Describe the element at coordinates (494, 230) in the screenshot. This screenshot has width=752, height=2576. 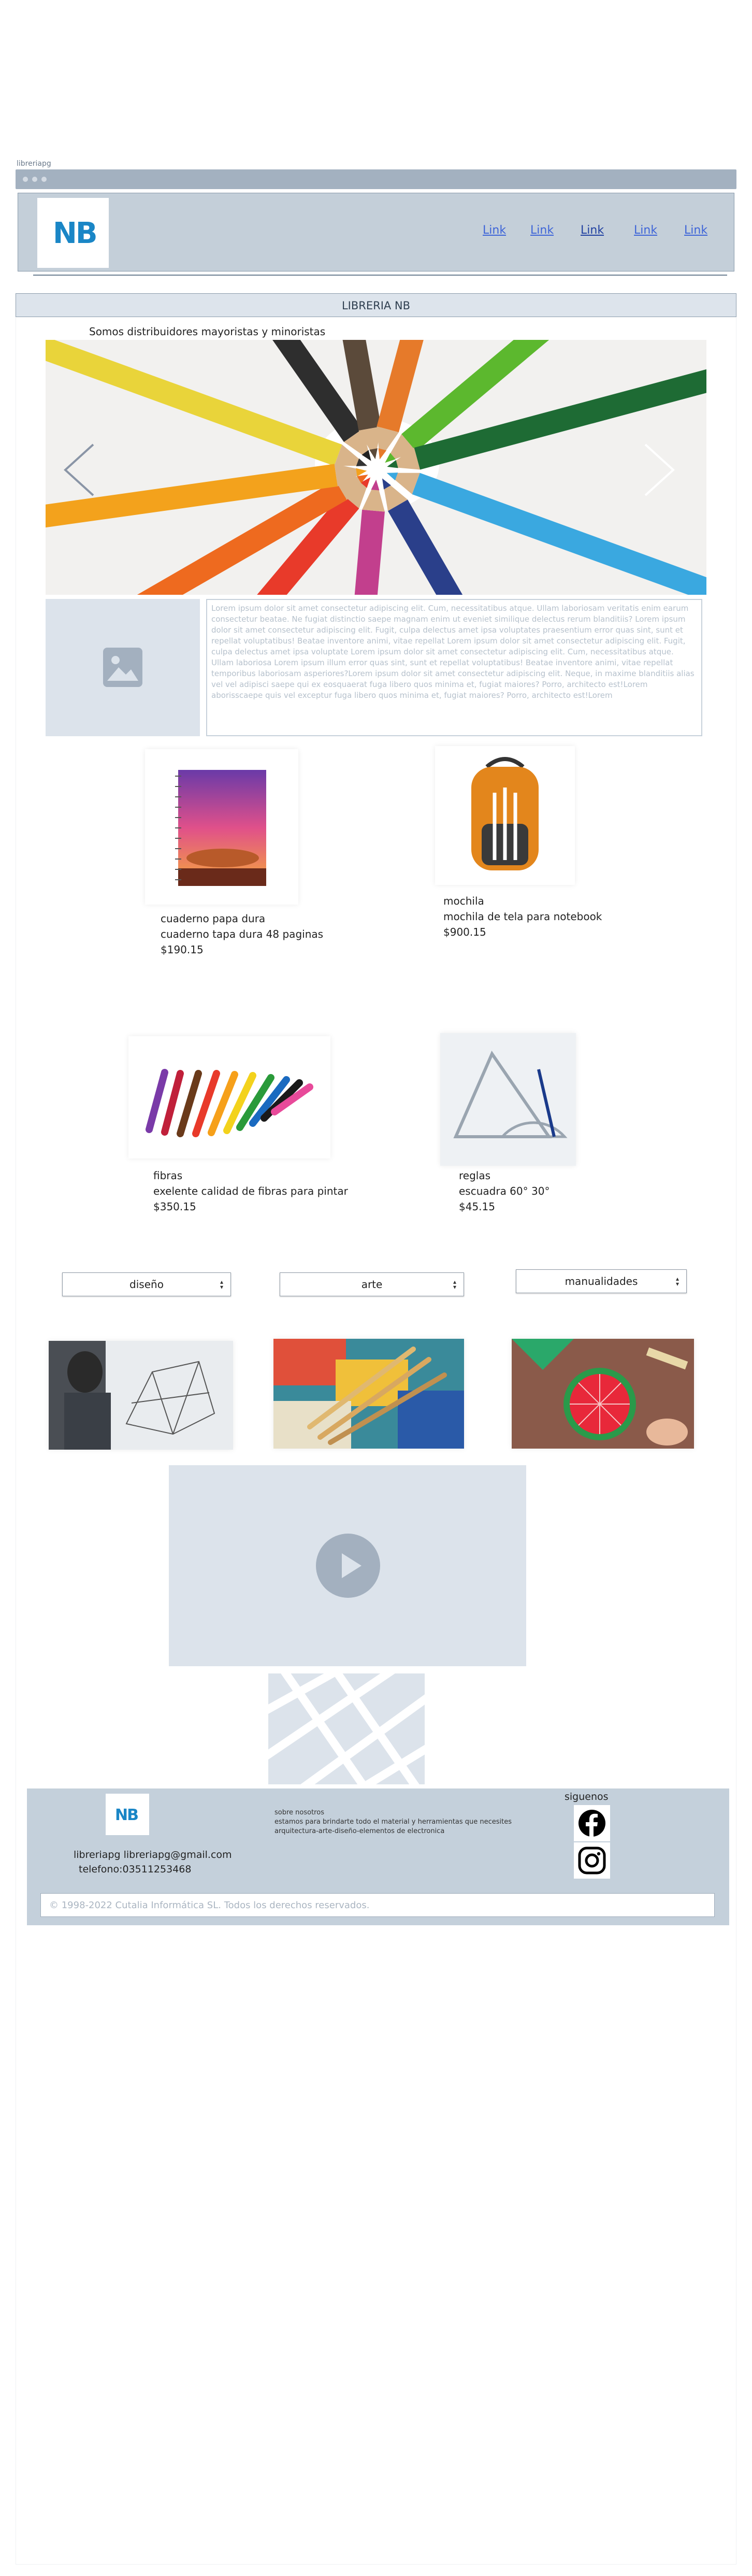
I see `nav-link-1: Link` at that location.